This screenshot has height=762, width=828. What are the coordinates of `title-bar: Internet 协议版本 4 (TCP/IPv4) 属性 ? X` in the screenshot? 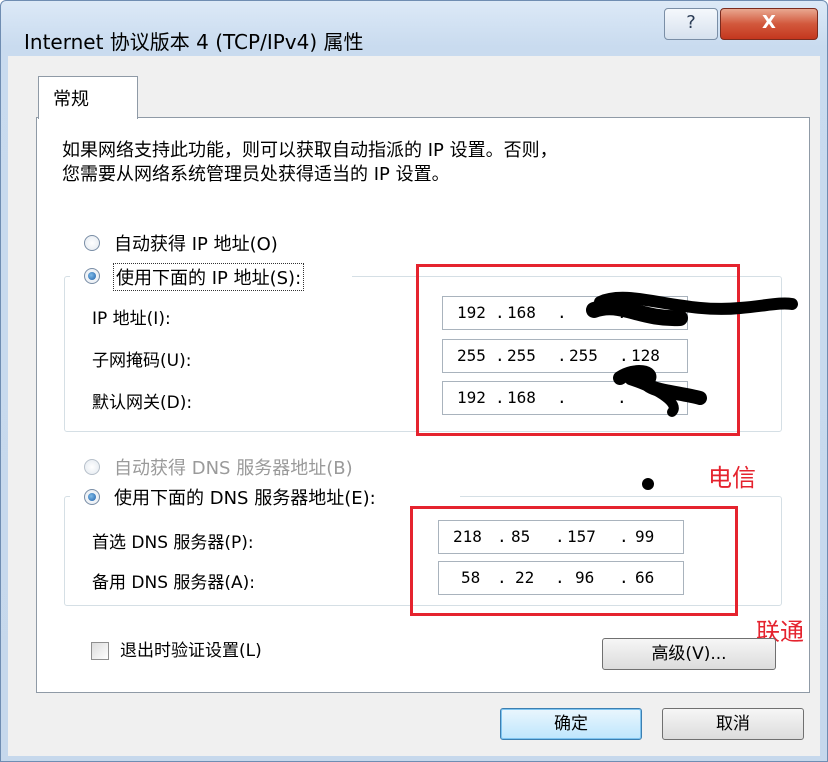 It's located at (414, 30).